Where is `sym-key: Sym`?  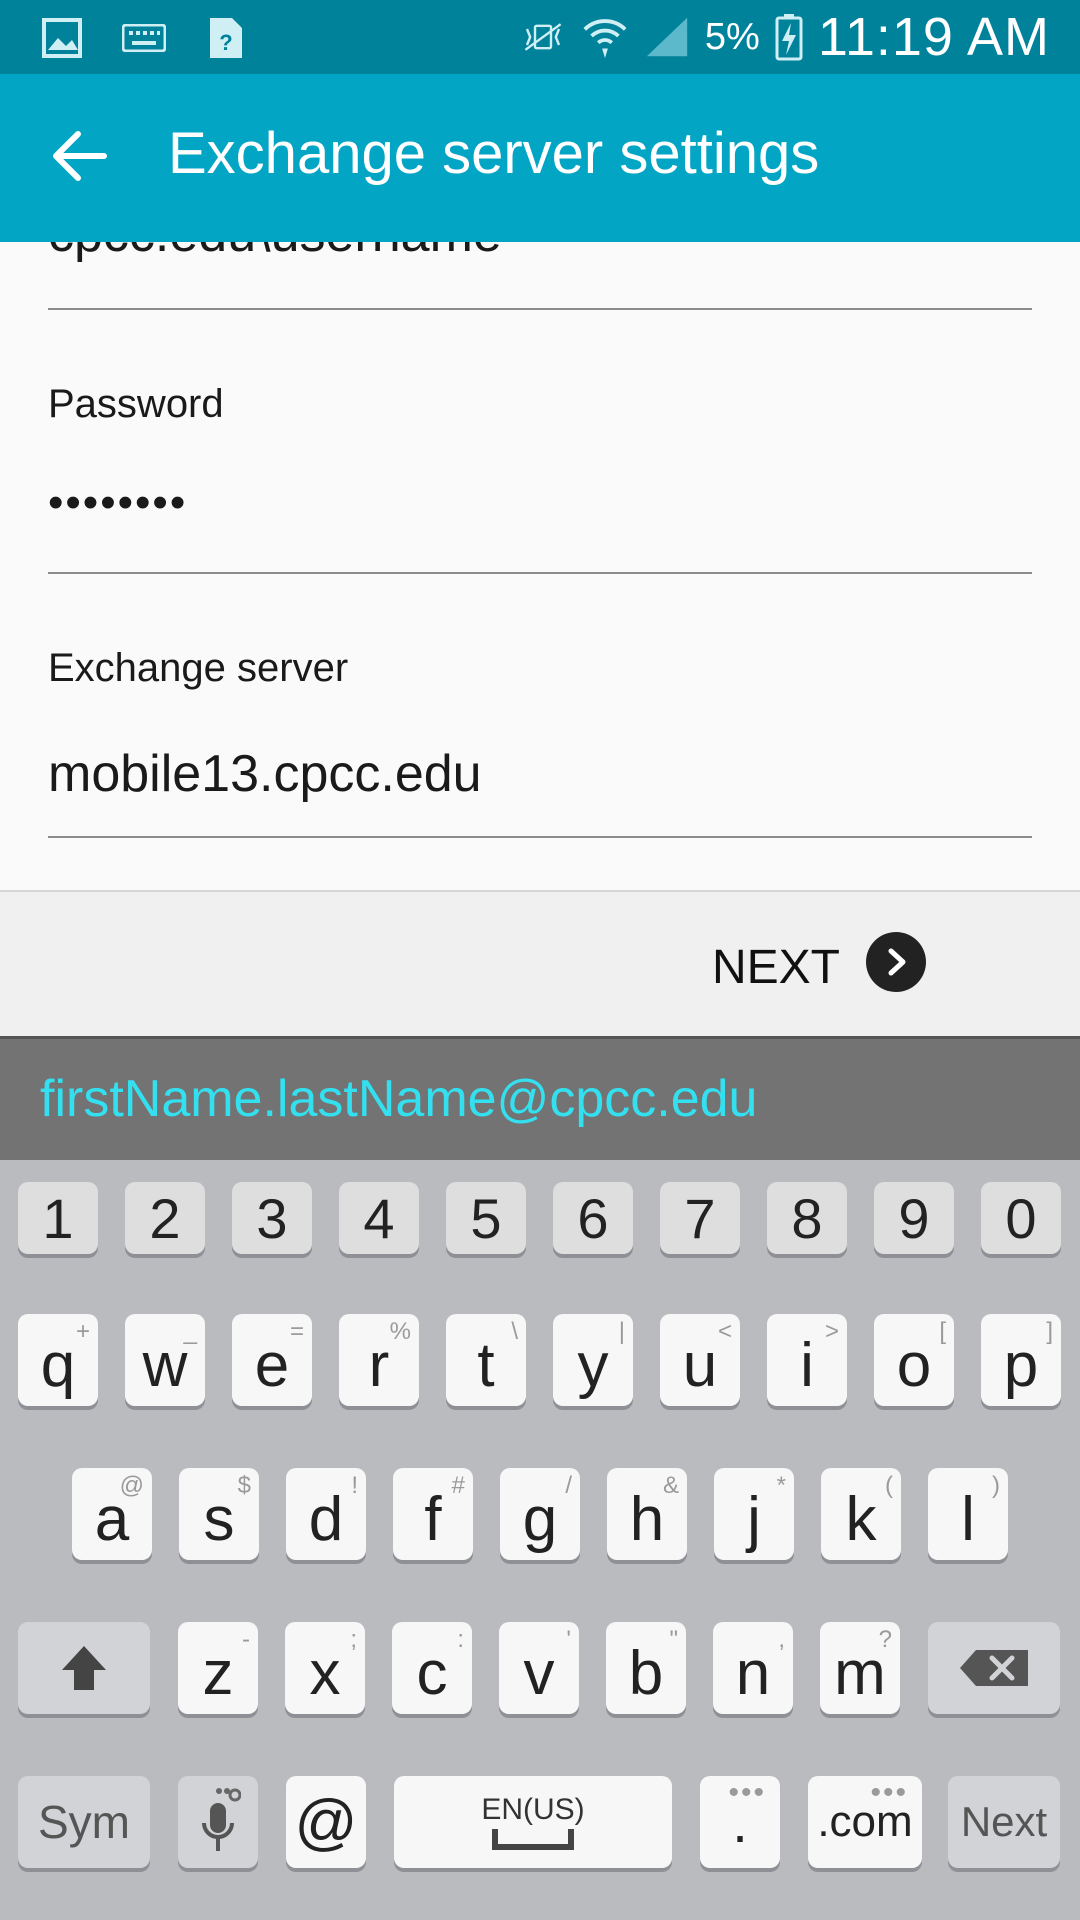 sym-key: Sym is located at coordinates (84, 1822).